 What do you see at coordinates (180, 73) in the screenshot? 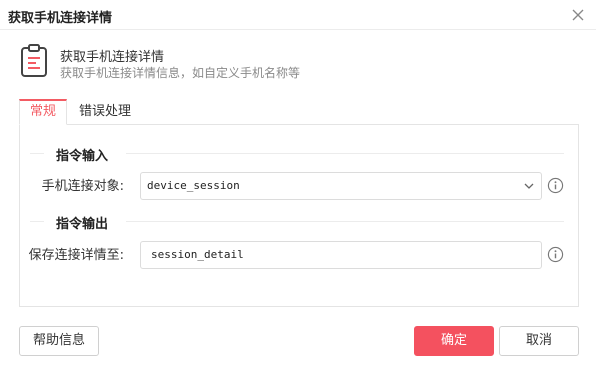
I see `command-description: 获取手机连接详情信息，如自定义手机名称等` at bounding box center [180, 73].